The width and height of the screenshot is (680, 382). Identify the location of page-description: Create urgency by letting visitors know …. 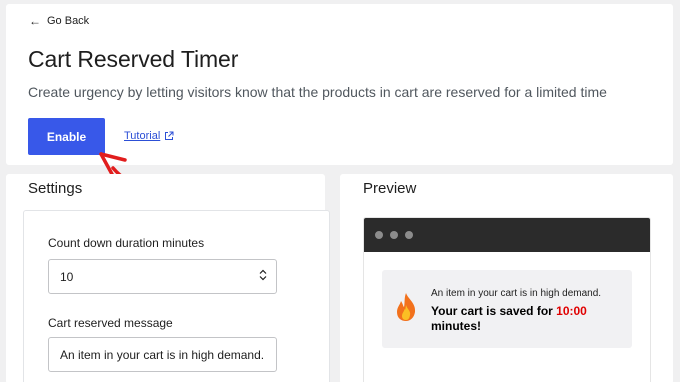
(317, 92).